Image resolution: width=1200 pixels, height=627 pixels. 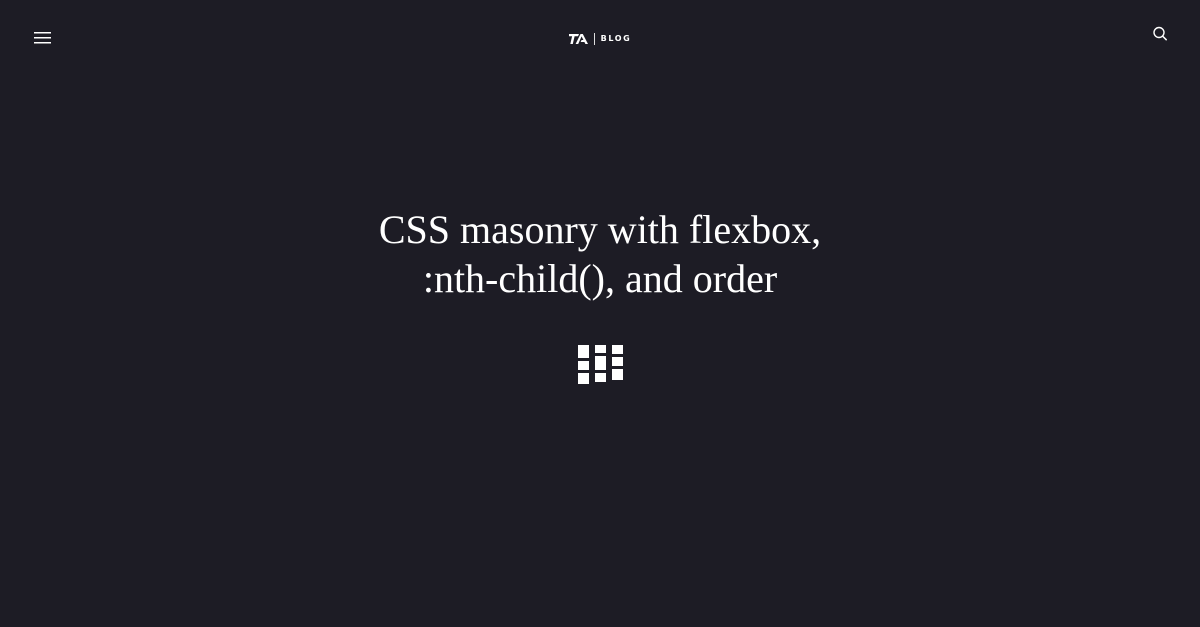 What do you see at coordinates (616, 38) in the screenshot?
I see `brand-label: BLOG` at bounding box center [616, 38].